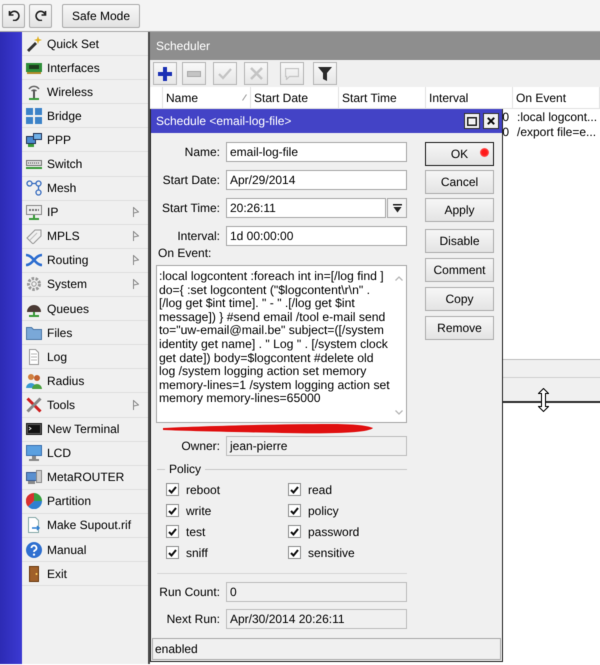 This screenshot has height=665, width=600. Describe the element at coordinates (34, 284) in the screenshot. I see `gear-icon` at that location.